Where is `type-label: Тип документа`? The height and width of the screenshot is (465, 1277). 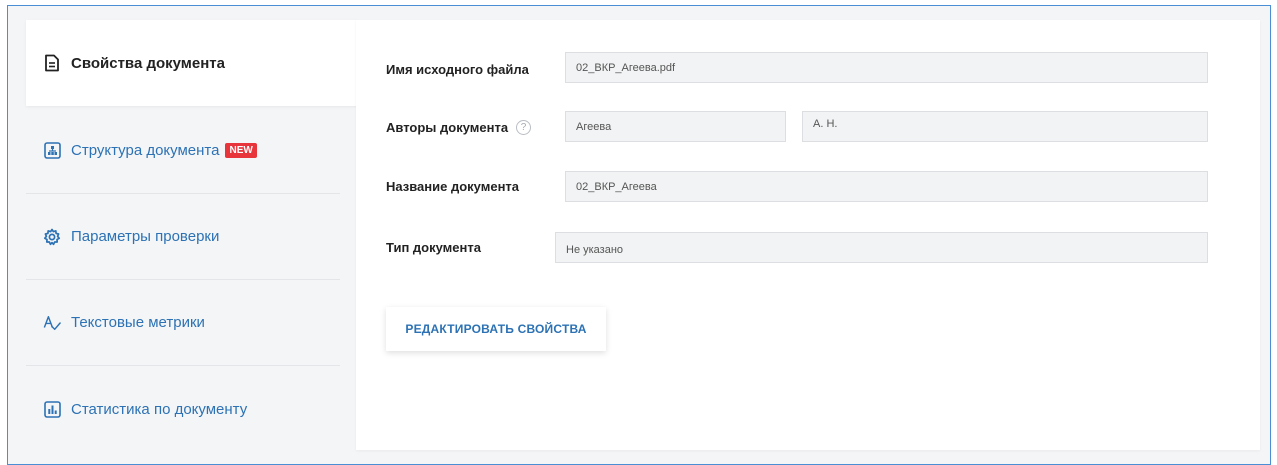 type-label: Тип документа is located at coordinates (433, 247).